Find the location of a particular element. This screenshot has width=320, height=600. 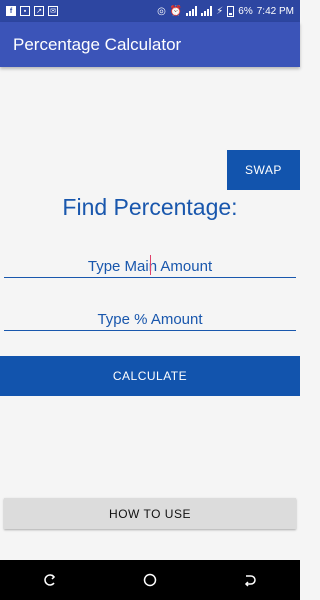

navigation-bar is located at coordinates (150, 580).